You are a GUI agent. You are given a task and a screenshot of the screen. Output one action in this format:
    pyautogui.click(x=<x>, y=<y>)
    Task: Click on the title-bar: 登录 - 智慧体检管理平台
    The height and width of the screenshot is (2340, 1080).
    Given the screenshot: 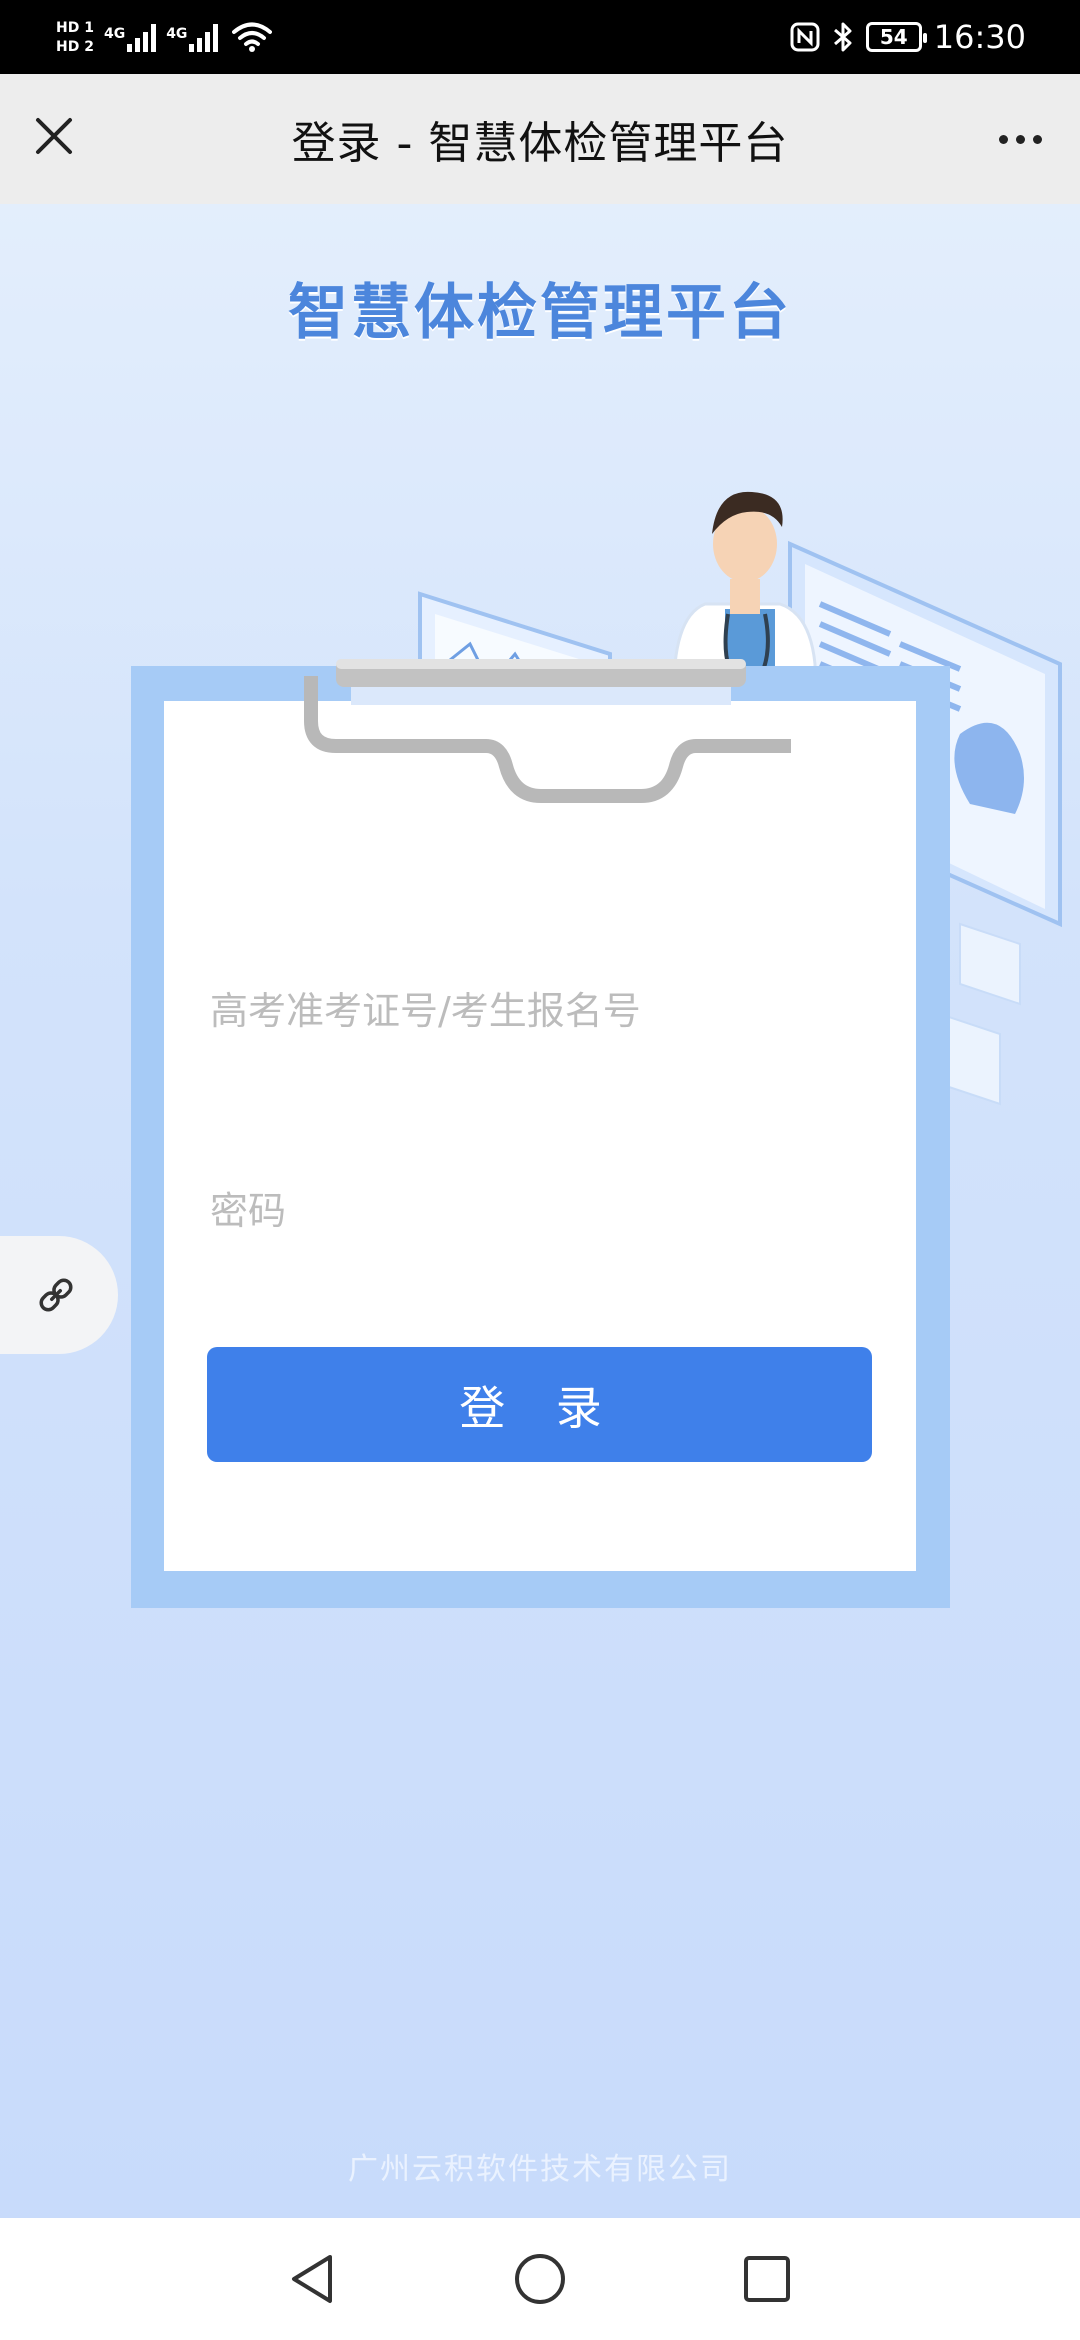 What is the action you would take?
    pyautogui.click(x=540, y=139)
    